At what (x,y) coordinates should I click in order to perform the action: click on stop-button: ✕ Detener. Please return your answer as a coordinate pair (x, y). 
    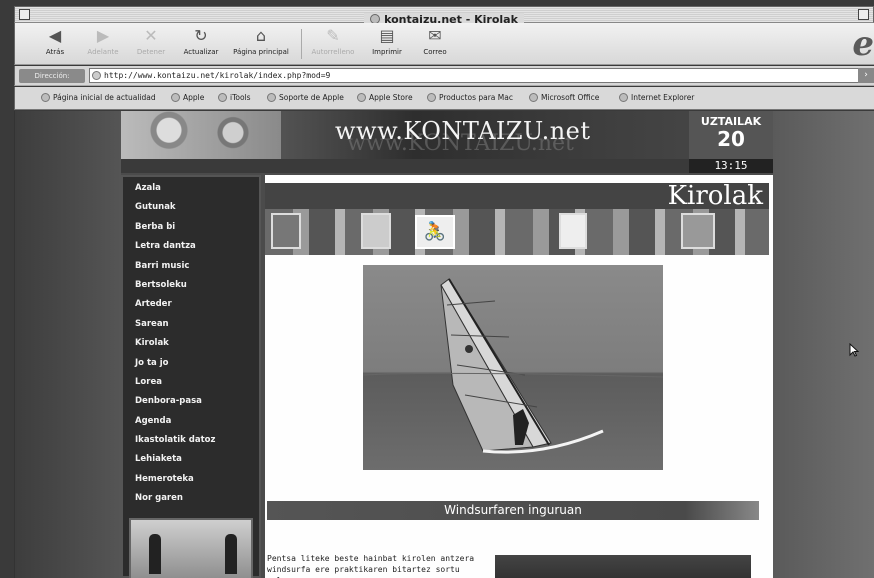
    Looking at the image, I should click on (151, 41).